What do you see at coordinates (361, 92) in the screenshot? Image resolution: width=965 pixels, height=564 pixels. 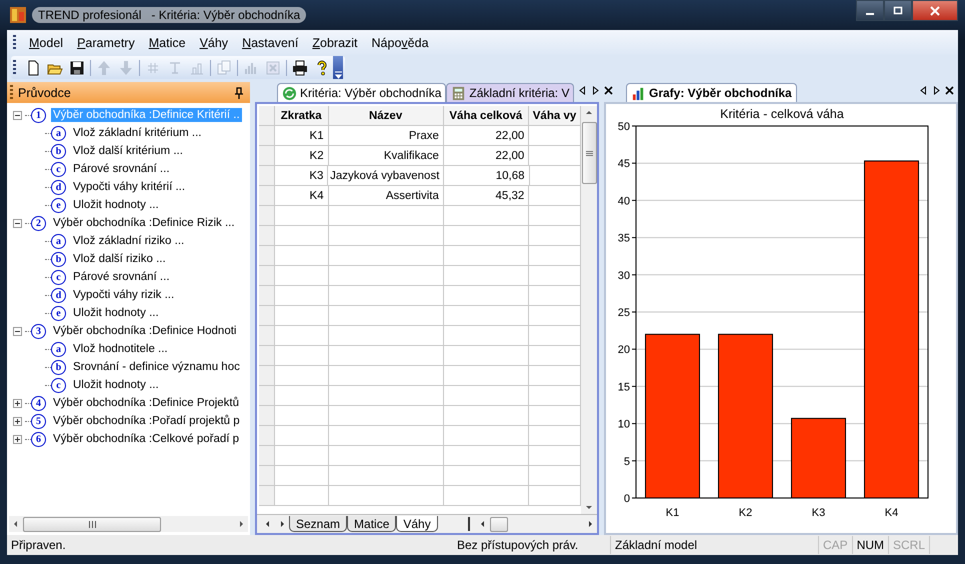 I see `document-tab: Kritéria: Výběr obchodníka` at bounding box center [361, 92].